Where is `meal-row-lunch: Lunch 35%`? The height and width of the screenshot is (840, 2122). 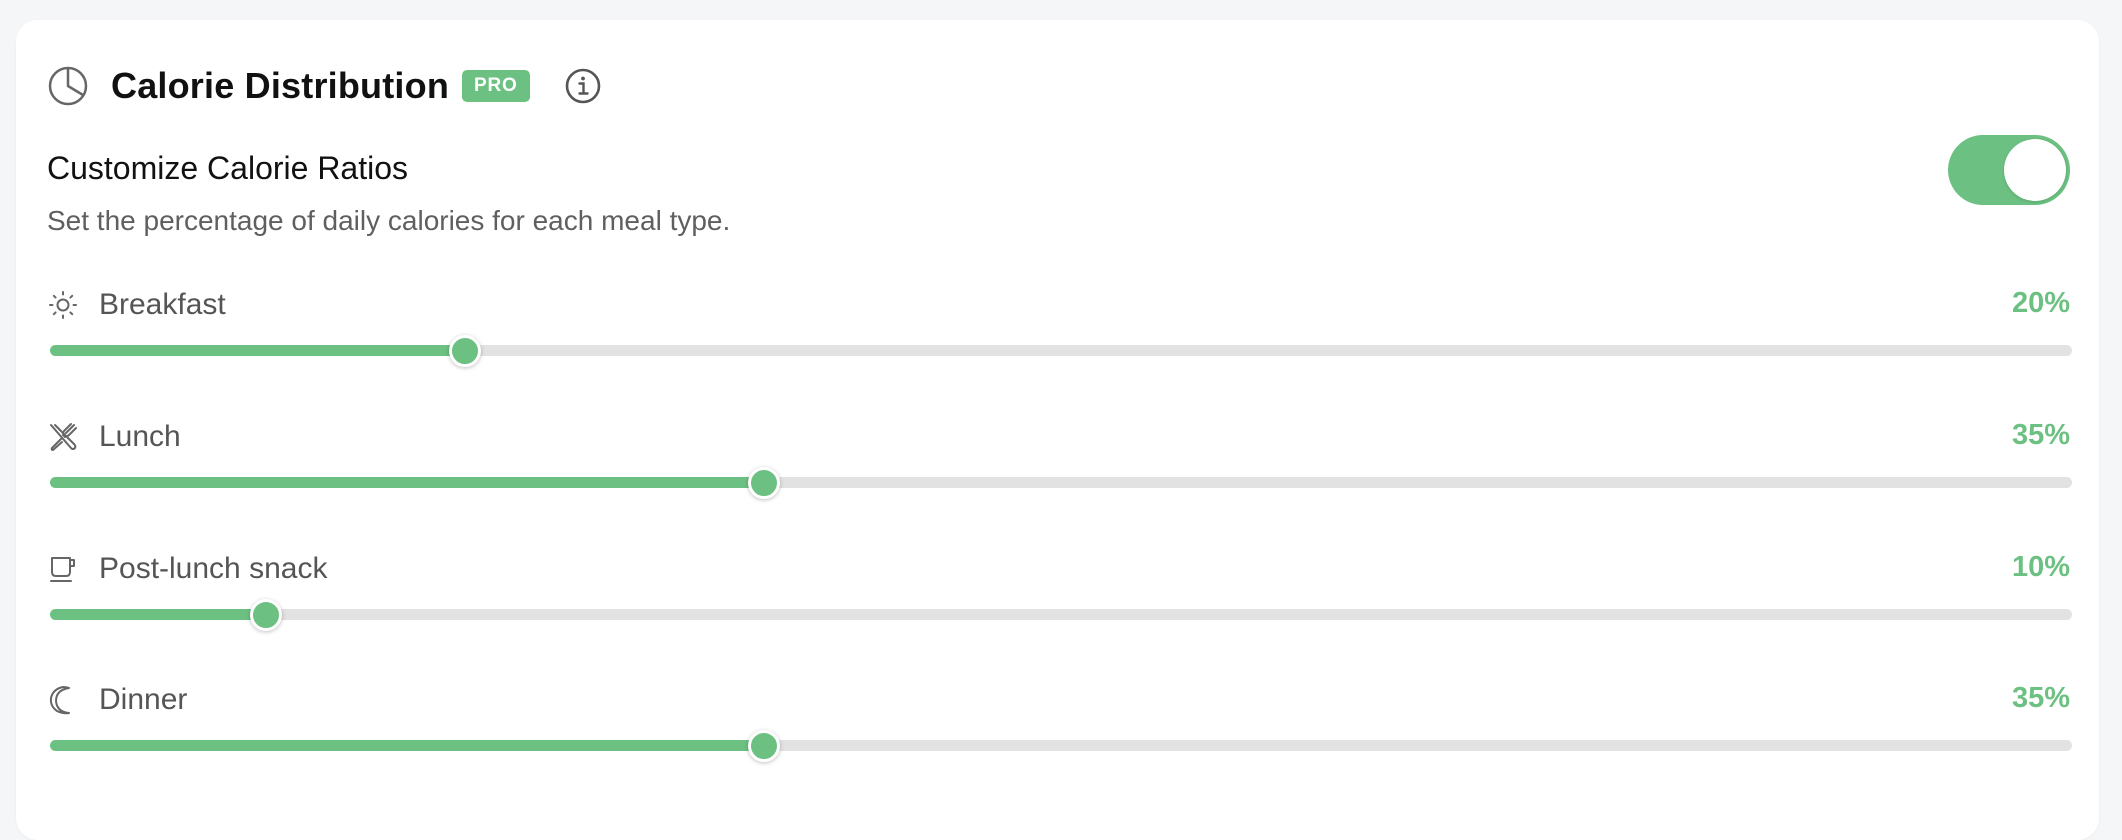
meal-row-lunch: Lunch 35% is located at coordinates (1059, 477).